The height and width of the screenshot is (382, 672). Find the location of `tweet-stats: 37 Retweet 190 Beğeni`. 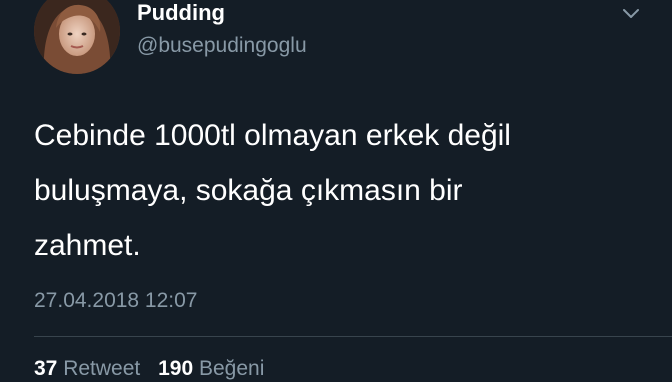

tweet-stats: 37 Retweet 190 Beğeni is located at coordinates (155, 369).